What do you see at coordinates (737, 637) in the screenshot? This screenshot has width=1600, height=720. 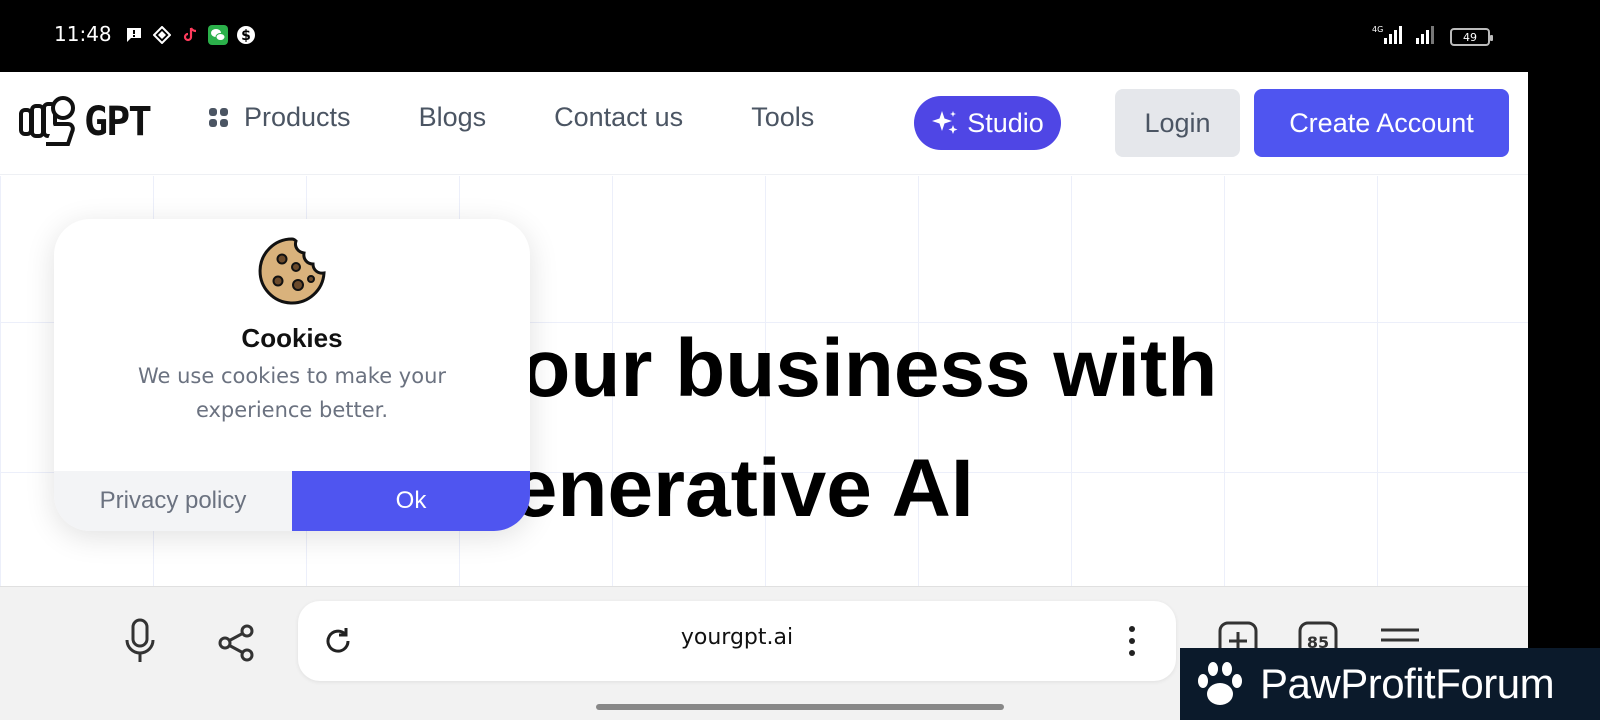 I see `url-text: yourgpt.ai` at bounding box center [737, 637].